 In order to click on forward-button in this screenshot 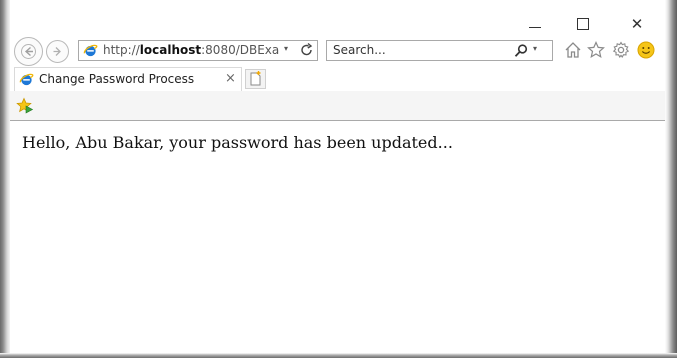, I will do `click(57, 51)`.